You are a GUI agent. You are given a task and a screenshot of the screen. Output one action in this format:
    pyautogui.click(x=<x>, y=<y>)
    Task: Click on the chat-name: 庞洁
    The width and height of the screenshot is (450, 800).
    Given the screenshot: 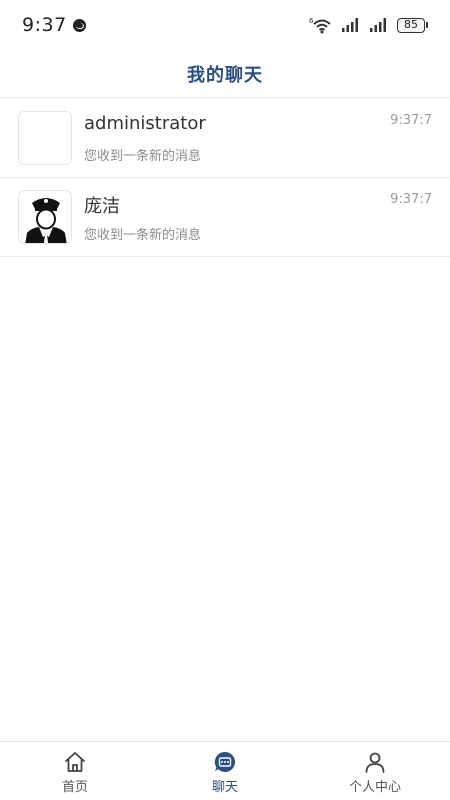 What is the action you would take?
    pyautogui.click(x=102, y=206)
    